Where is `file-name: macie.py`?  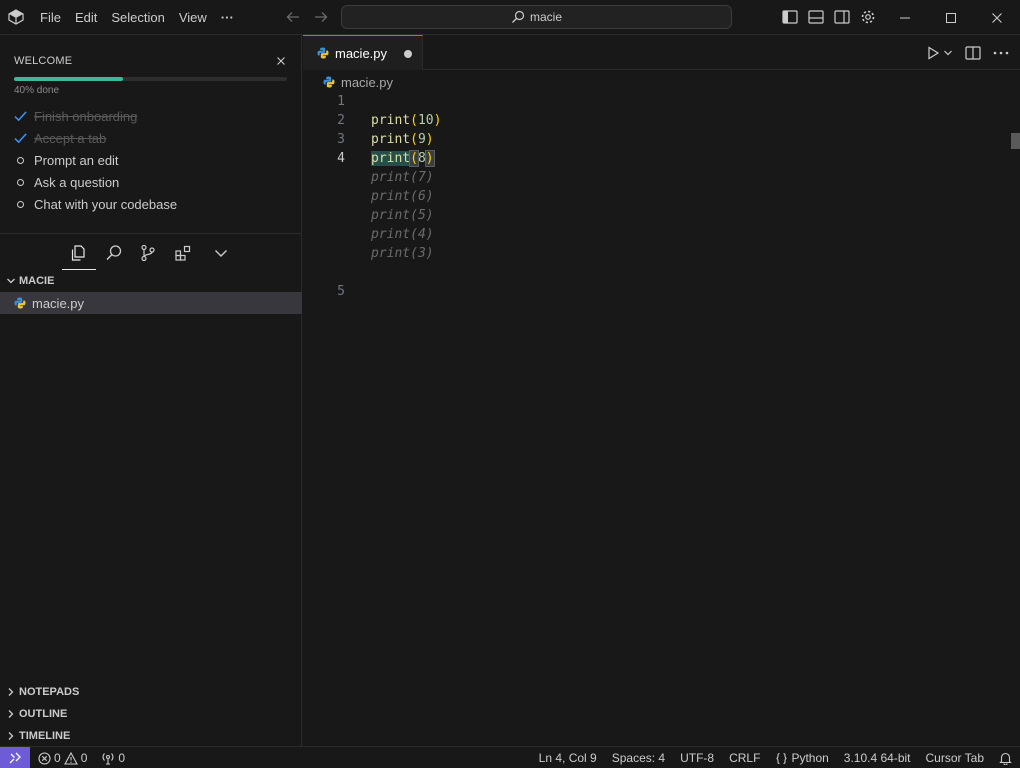 file-name: macie.py is located at coordinates (58, 303).